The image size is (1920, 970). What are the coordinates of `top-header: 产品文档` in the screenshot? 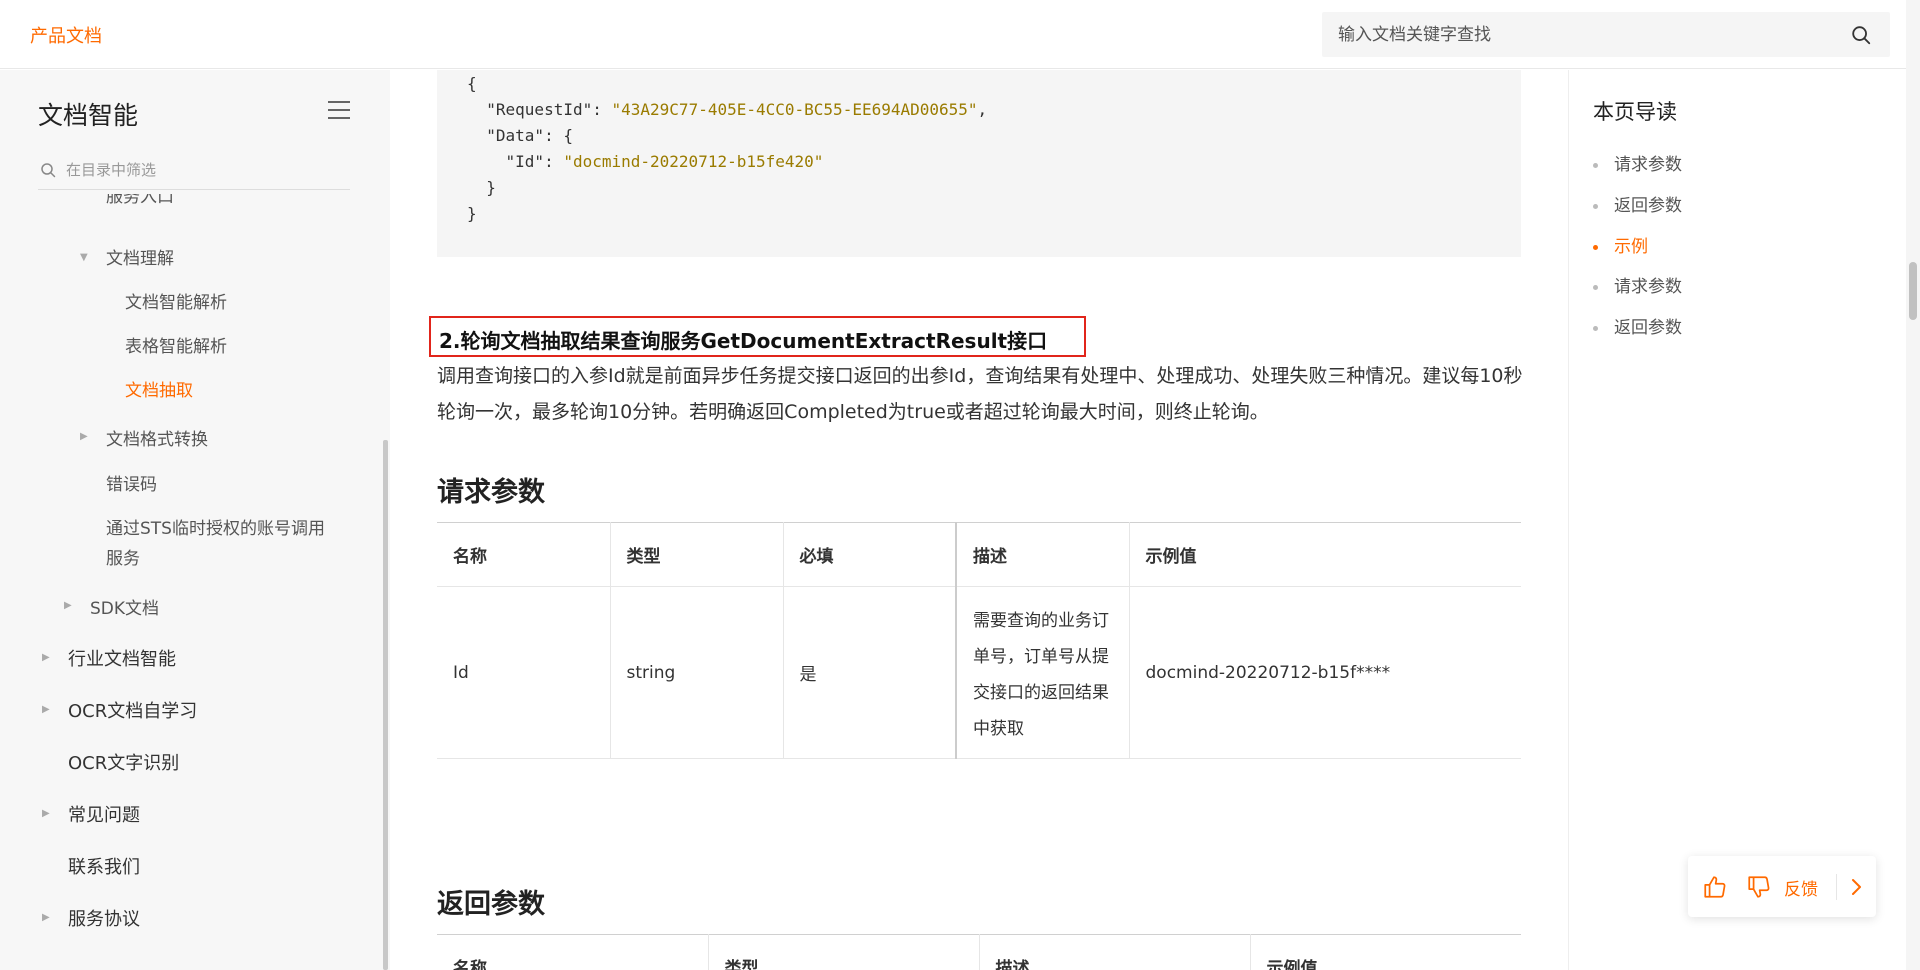 It's located at (960, 34).